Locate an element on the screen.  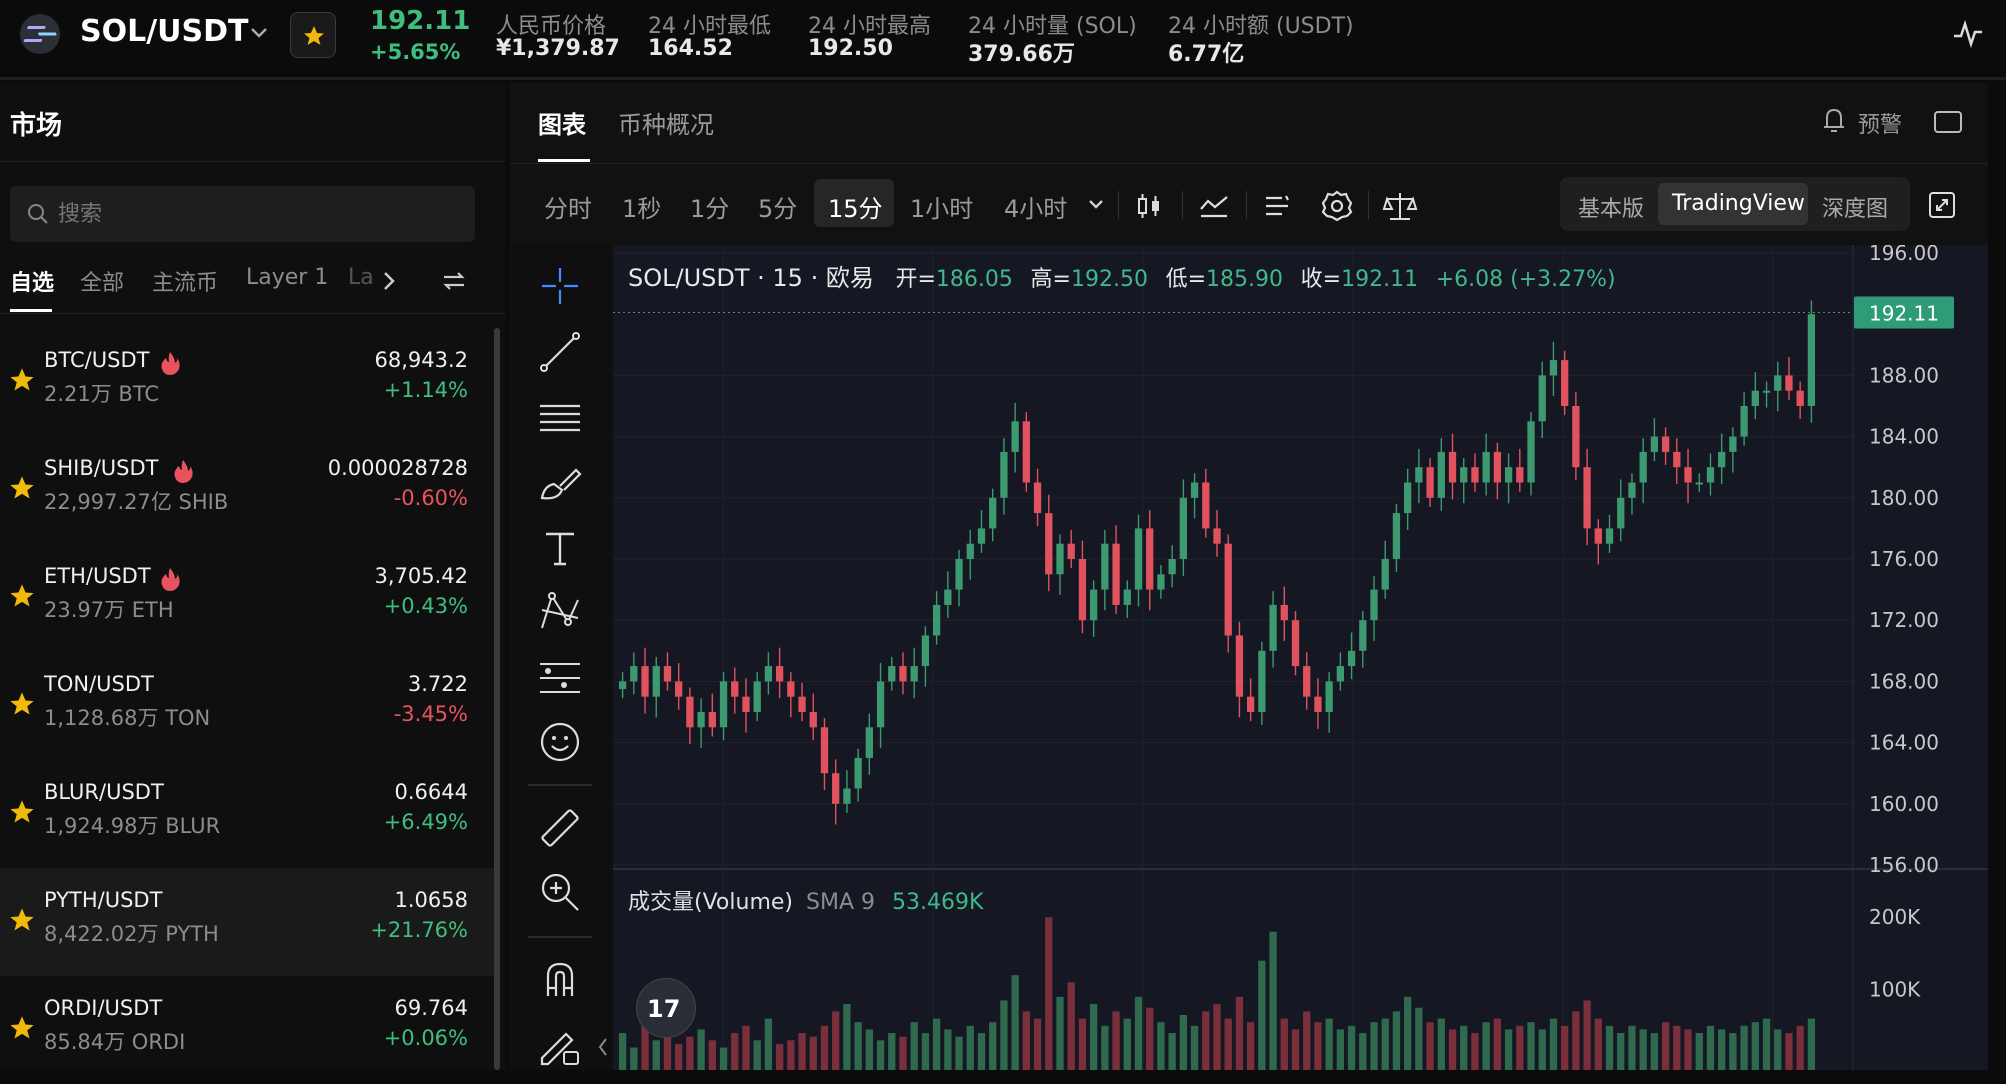
scrollbar-thumb is located at coordinates (497, 699).